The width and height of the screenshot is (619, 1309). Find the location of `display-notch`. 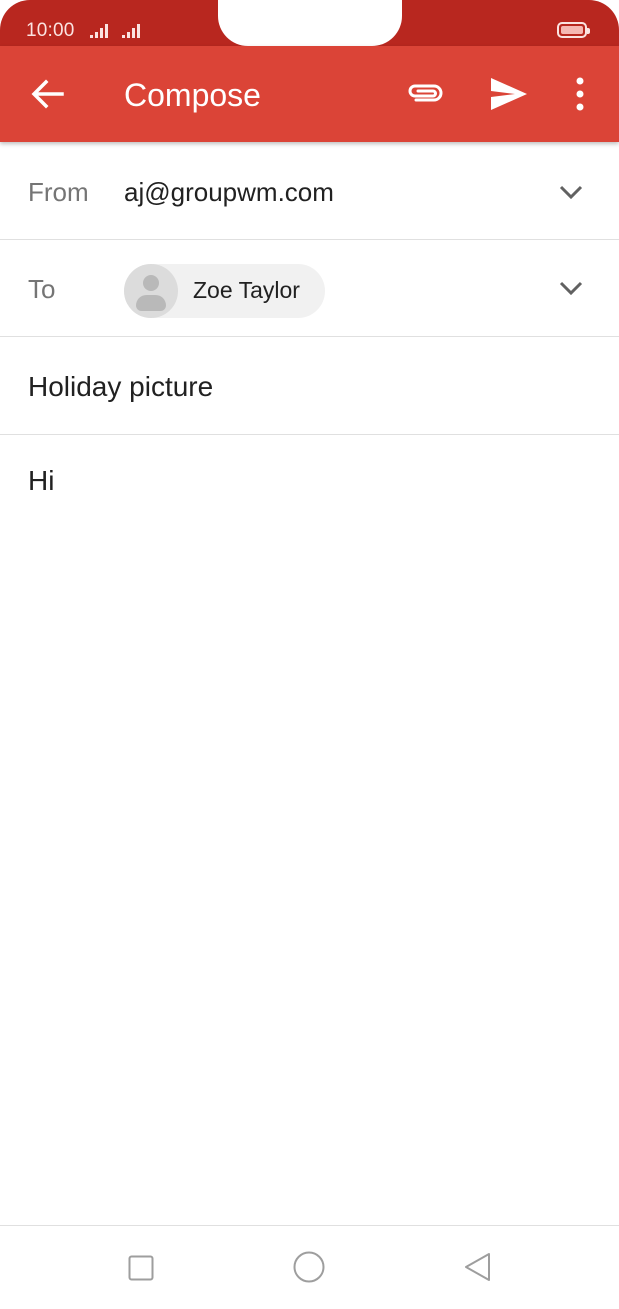

display-notch is located at coordinates (310, 23).